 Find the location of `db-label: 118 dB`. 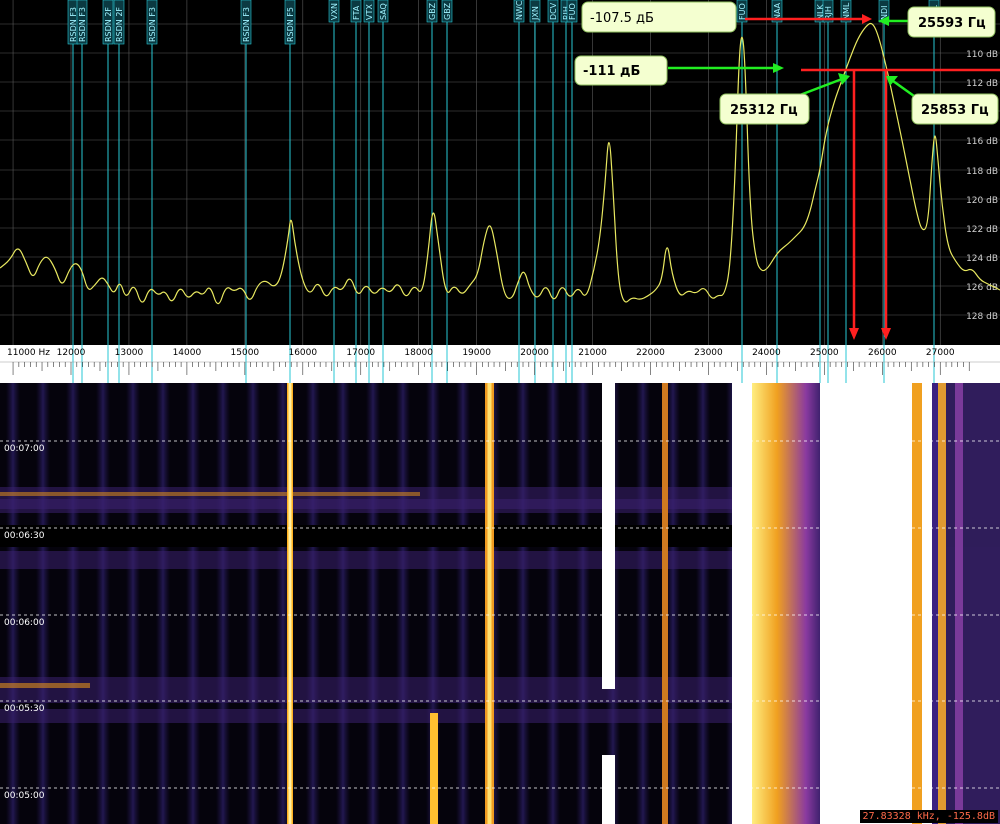

db-label: 118 dB is located at coordinates (982, 172).